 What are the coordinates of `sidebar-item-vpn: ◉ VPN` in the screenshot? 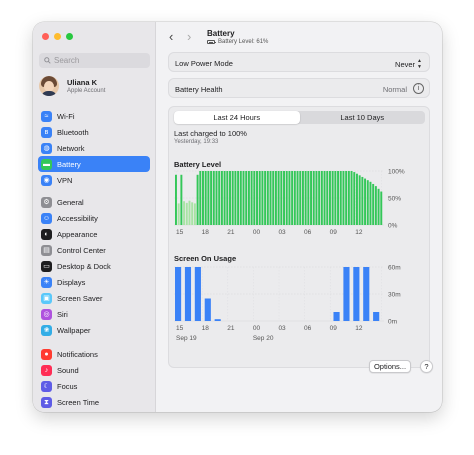 It's located at (94, 180).